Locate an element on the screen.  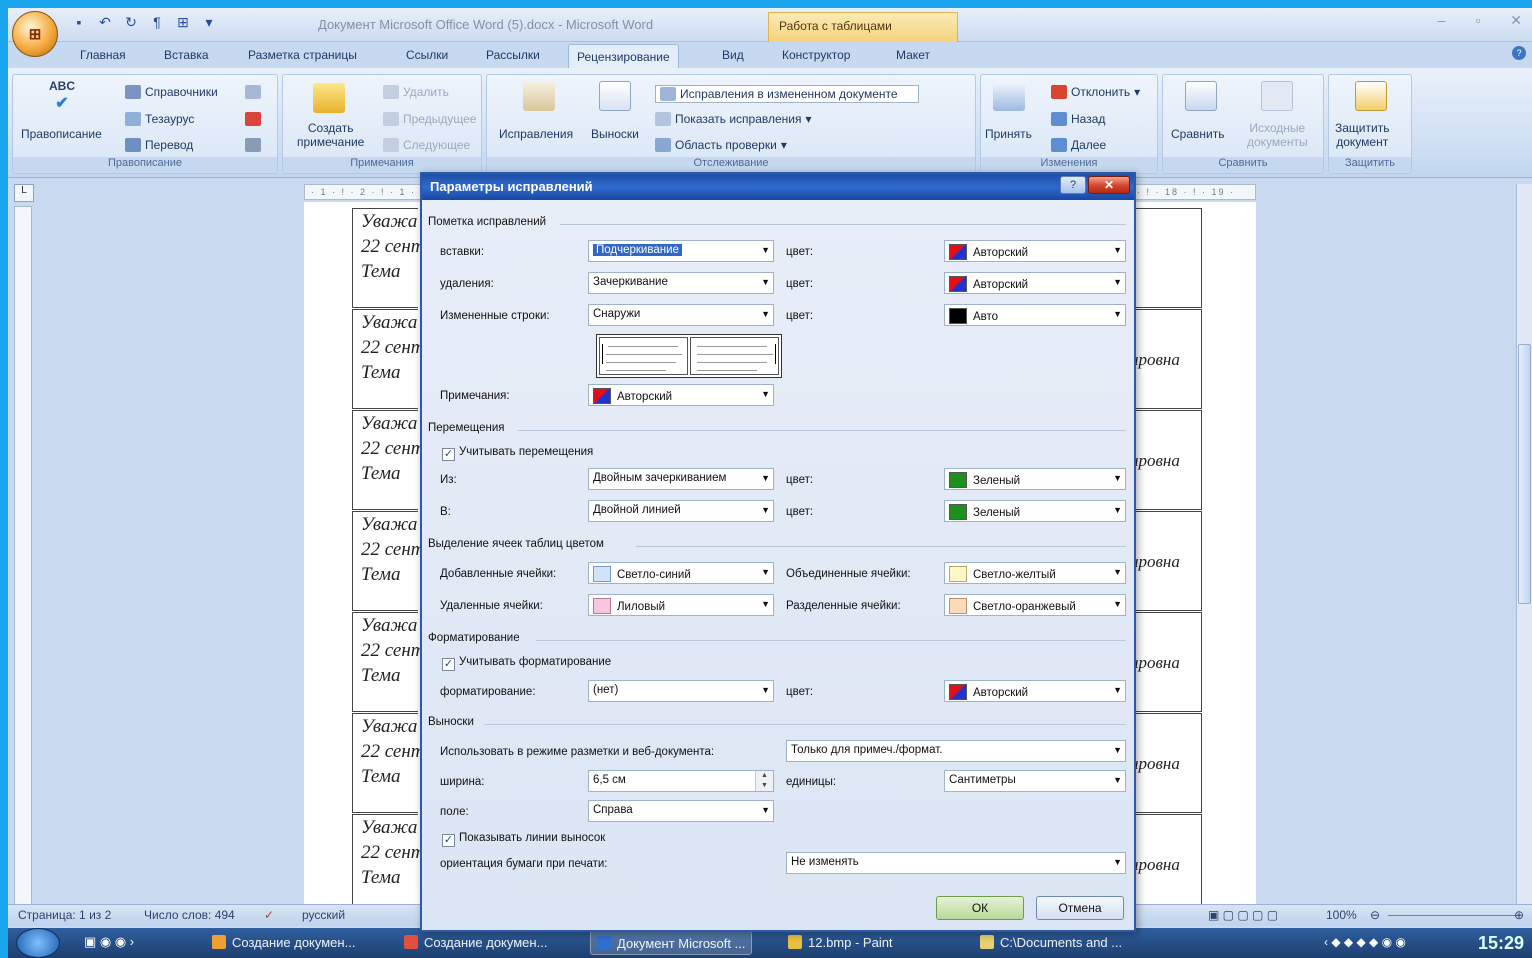
tab-layout: Макет is located at coordinates (913, 55).